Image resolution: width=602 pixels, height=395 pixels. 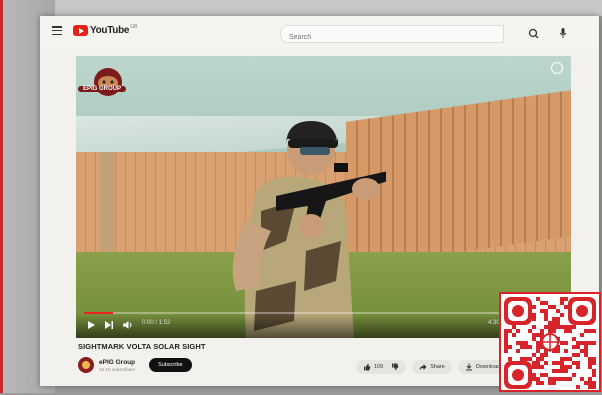 I want to click on time-display: 0:00 / 1:52, so click(x=156, y=323).